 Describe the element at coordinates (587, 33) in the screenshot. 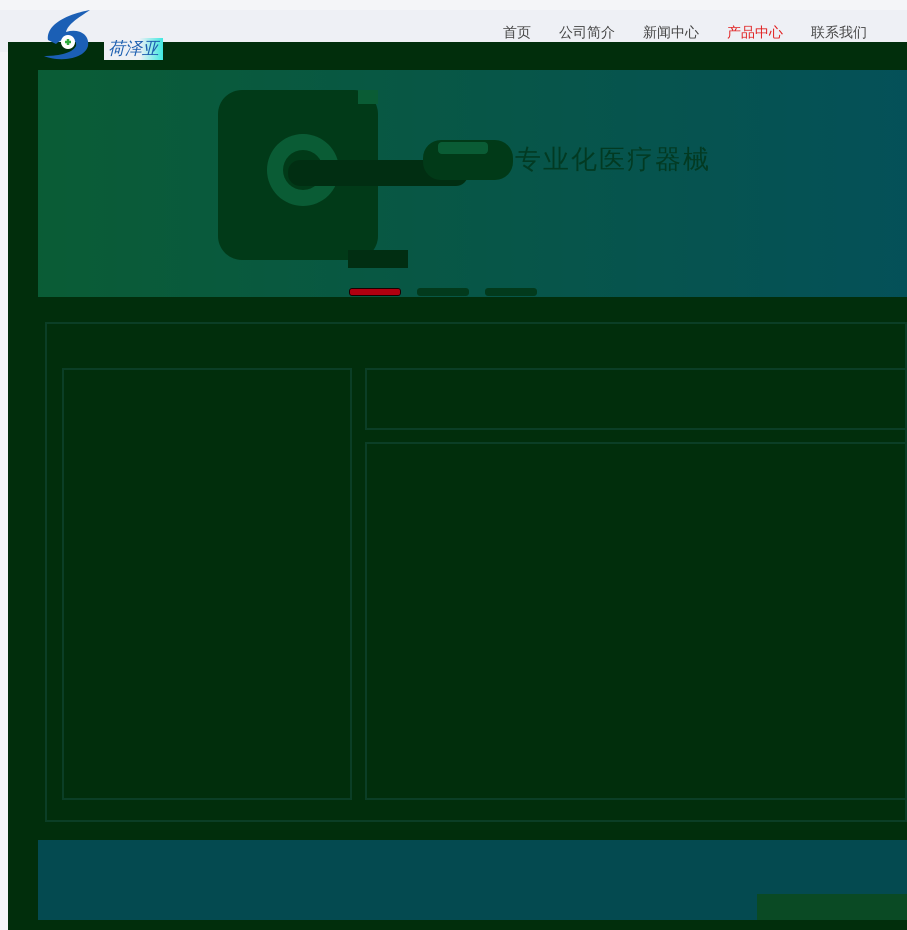

I see `nav-link: 公司简介` at that location.